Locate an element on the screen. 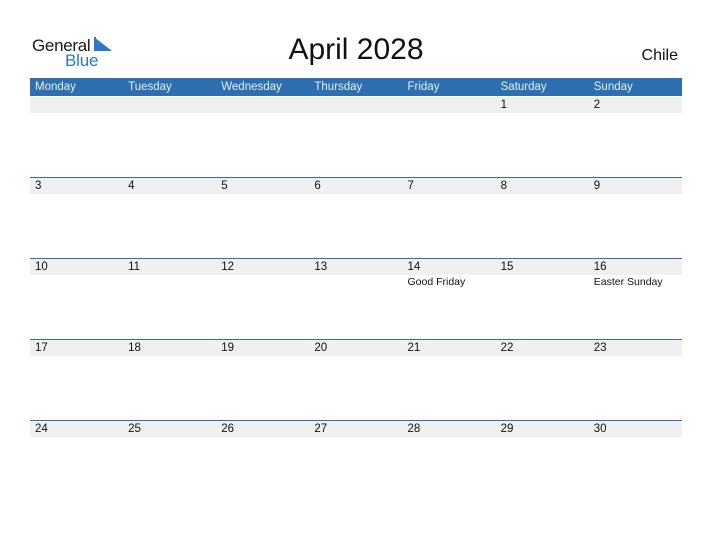 This screenshot has width=712, height=550. day-number: 18 is located at coordinates (134, 348).